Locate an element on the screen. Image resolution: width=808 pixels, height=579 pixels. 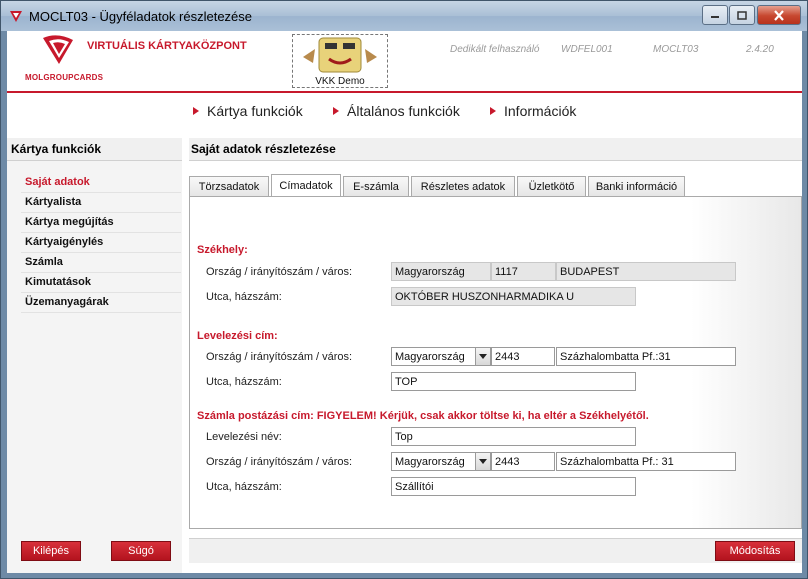
tab-bank-info: Banki információ is located at coordinates (636, 186).